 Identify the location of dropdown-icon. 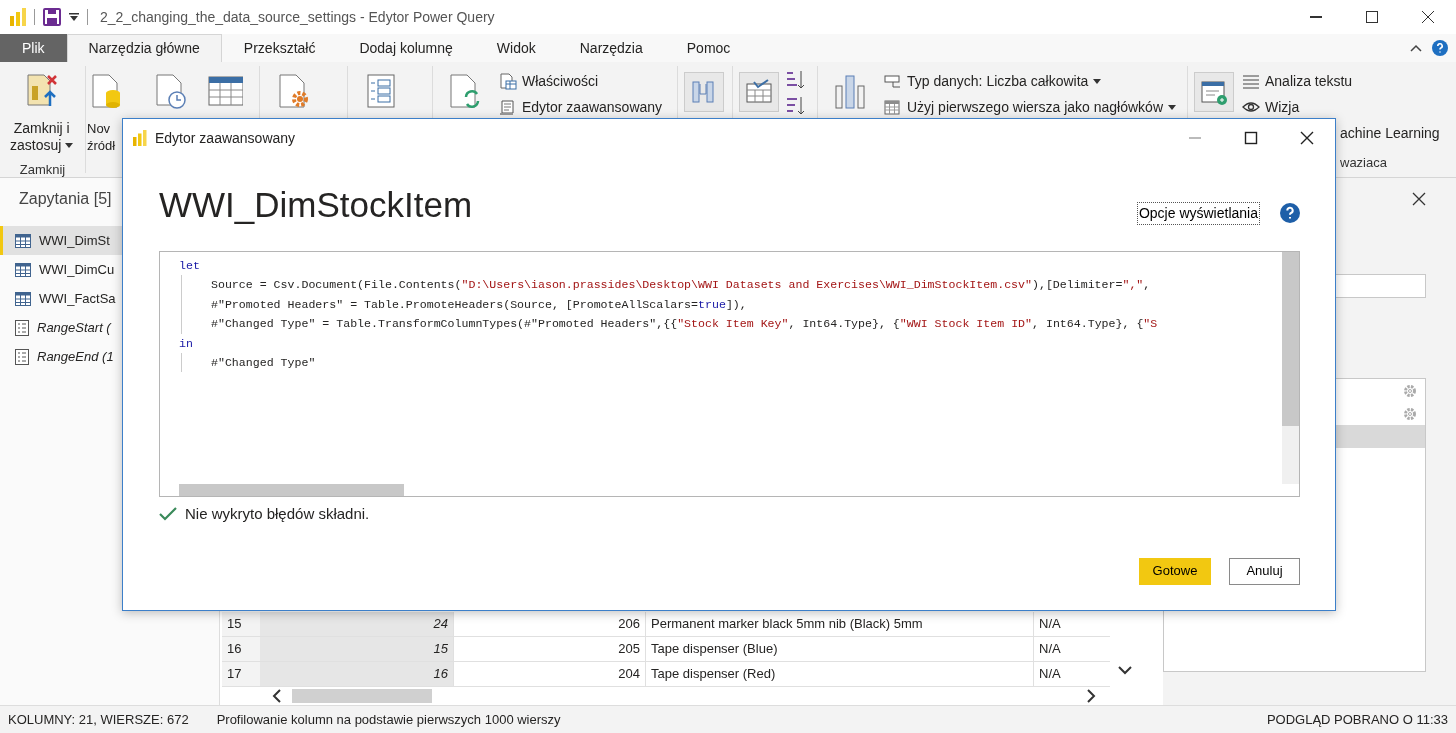
(74, 17).